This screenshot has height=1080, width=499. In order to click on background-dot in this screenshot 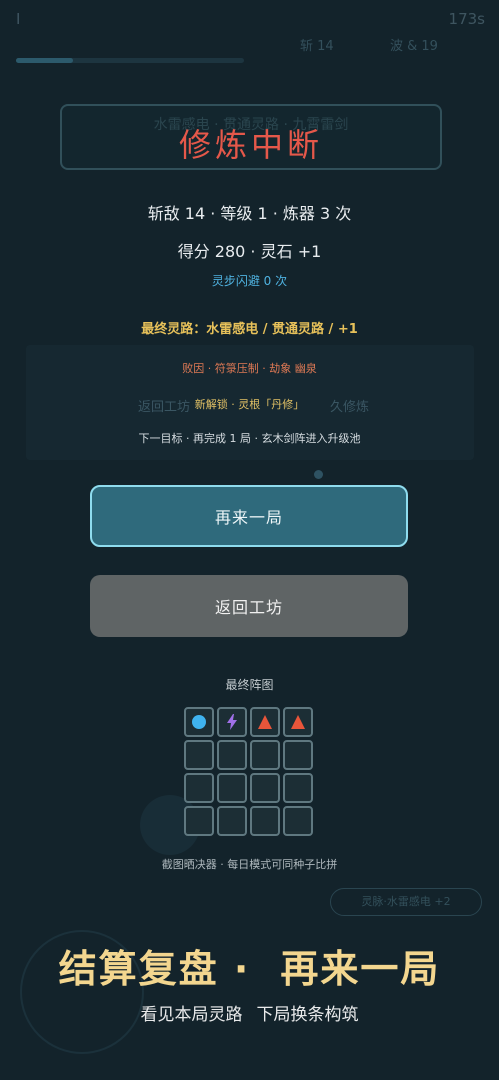, I will do `click(318, 474)`.